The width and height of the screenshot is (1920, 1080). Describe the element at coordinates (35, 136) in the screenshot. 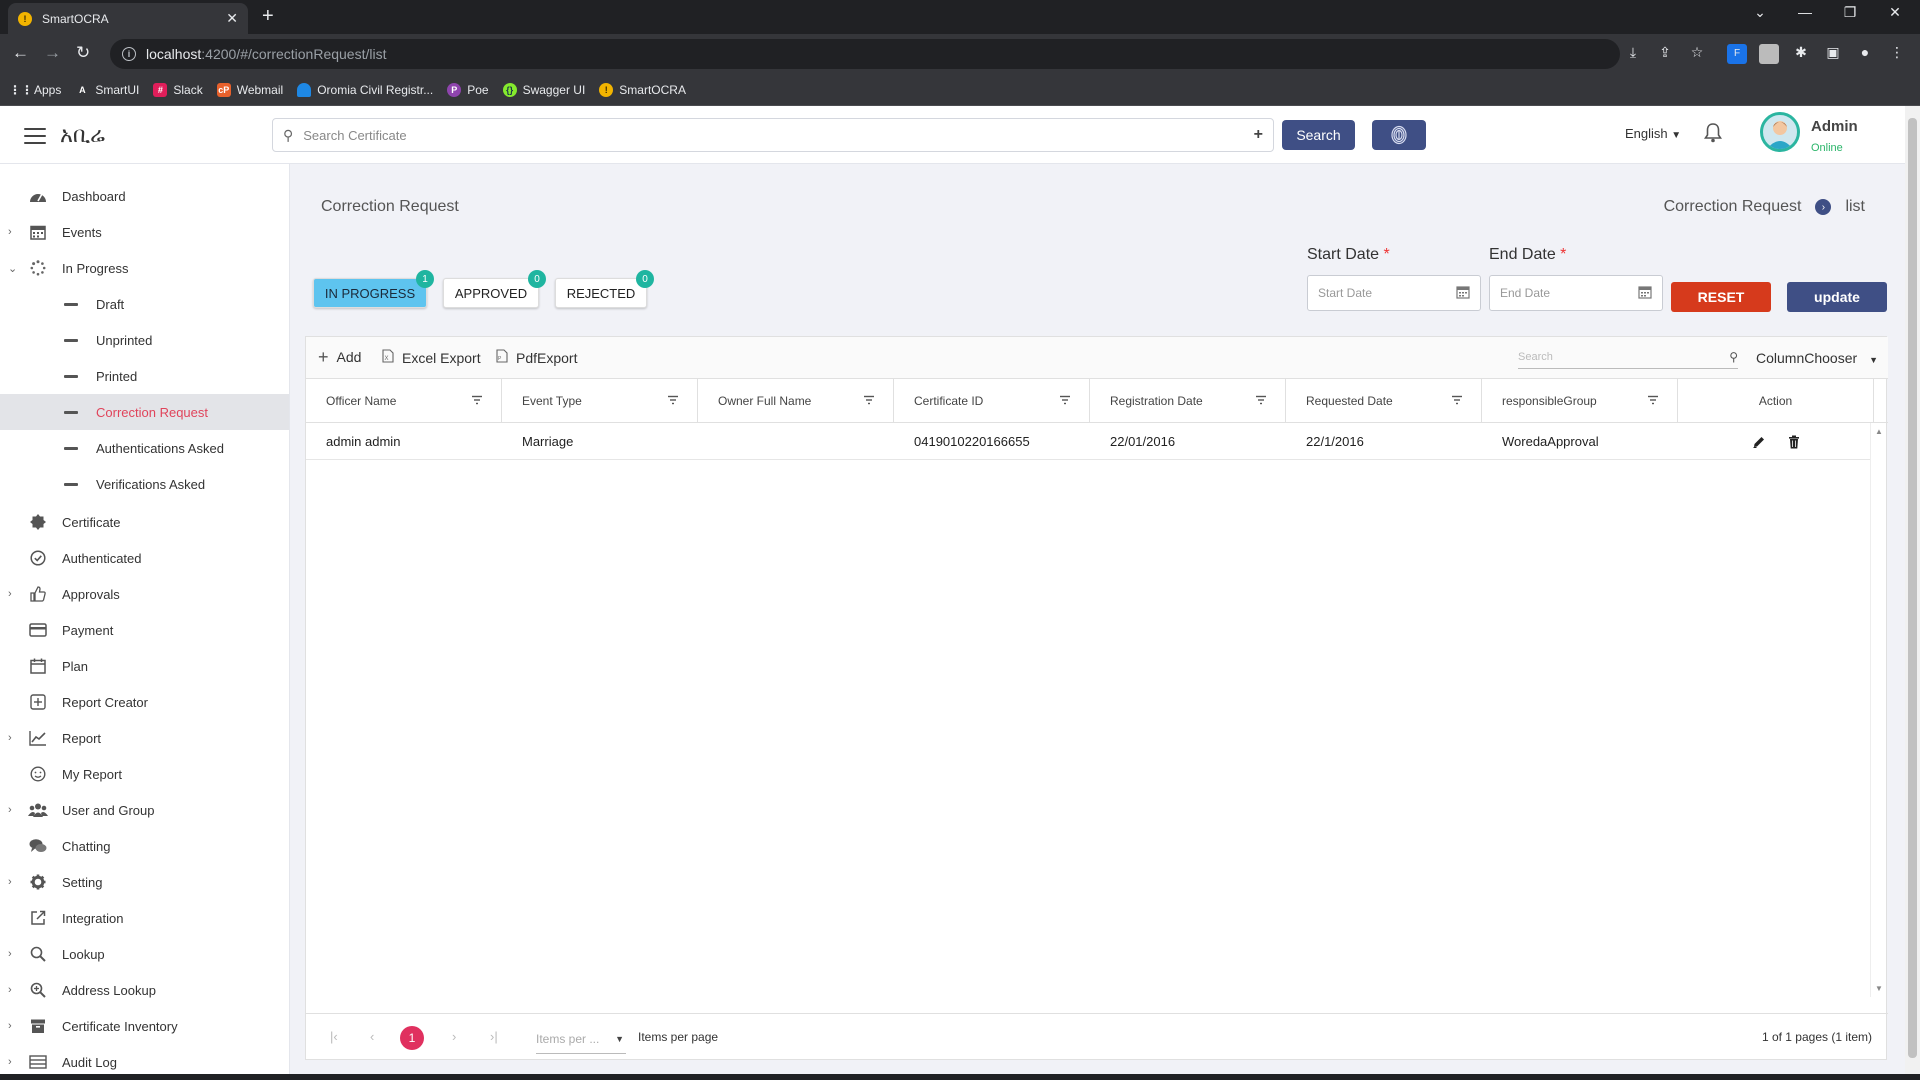

I see `menu-toggle-icon` at that location.